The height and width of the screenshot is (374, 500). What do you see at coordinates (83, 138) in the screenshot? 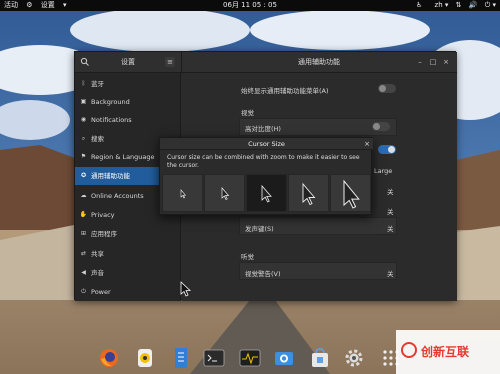
I see `search-icon: ⌕` at bounding box center [83, 138].